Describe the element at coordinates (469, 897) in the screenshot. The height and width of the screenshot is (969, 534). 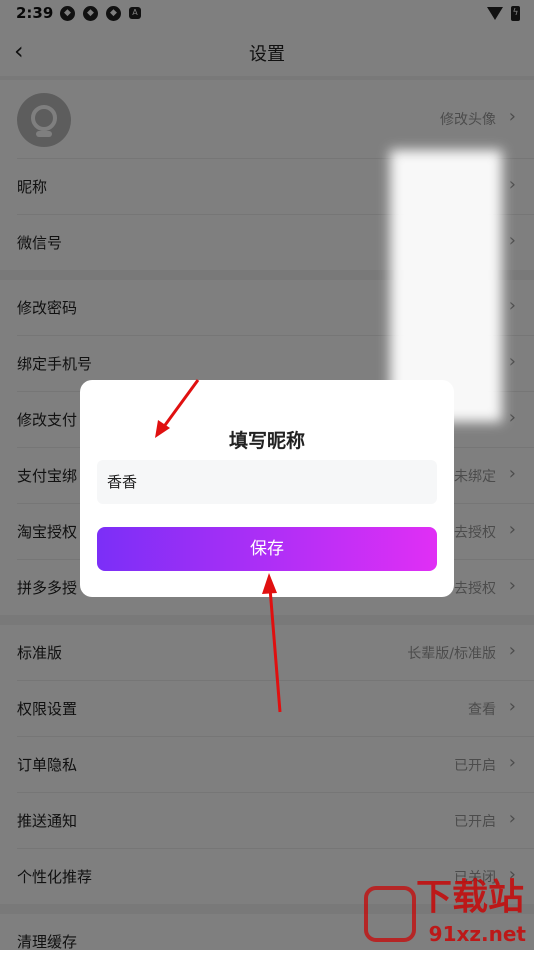
I see `watermark-title: 下载站` at that location.